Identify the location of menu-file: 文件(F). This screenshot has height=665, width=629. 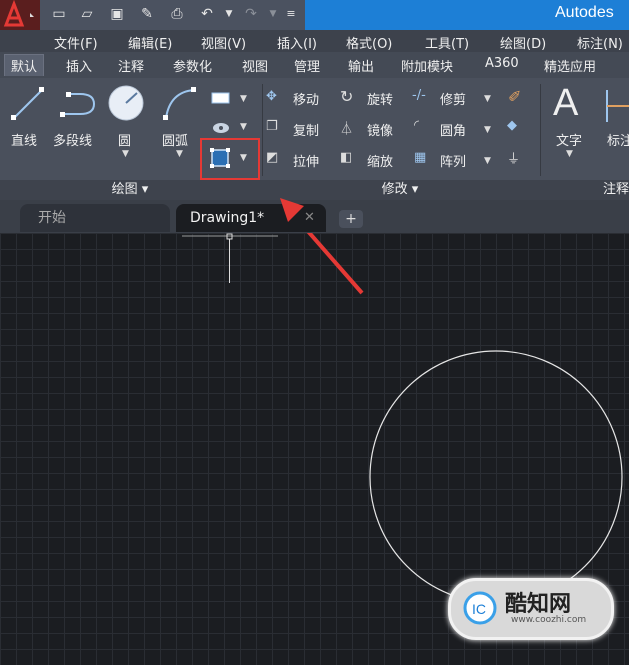
(76, 42).